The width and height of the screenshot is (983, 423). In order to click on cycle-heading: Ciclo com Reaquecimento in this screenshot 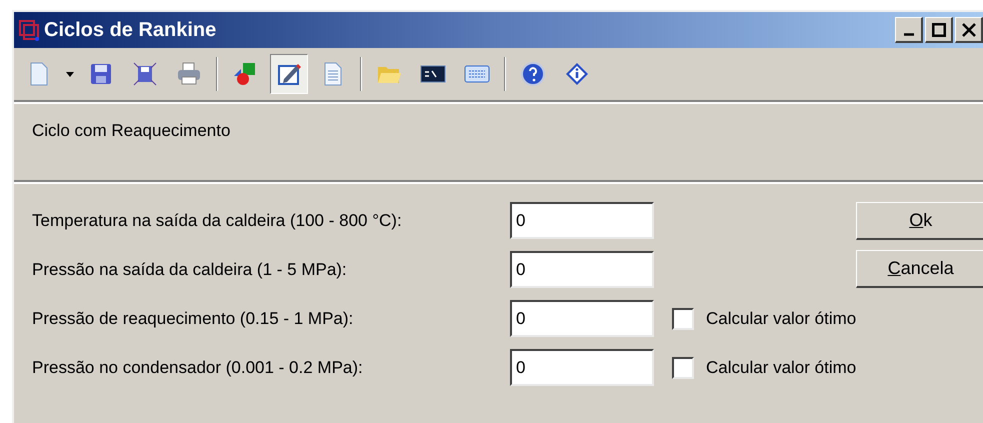, I will do `click(131, 130)`.